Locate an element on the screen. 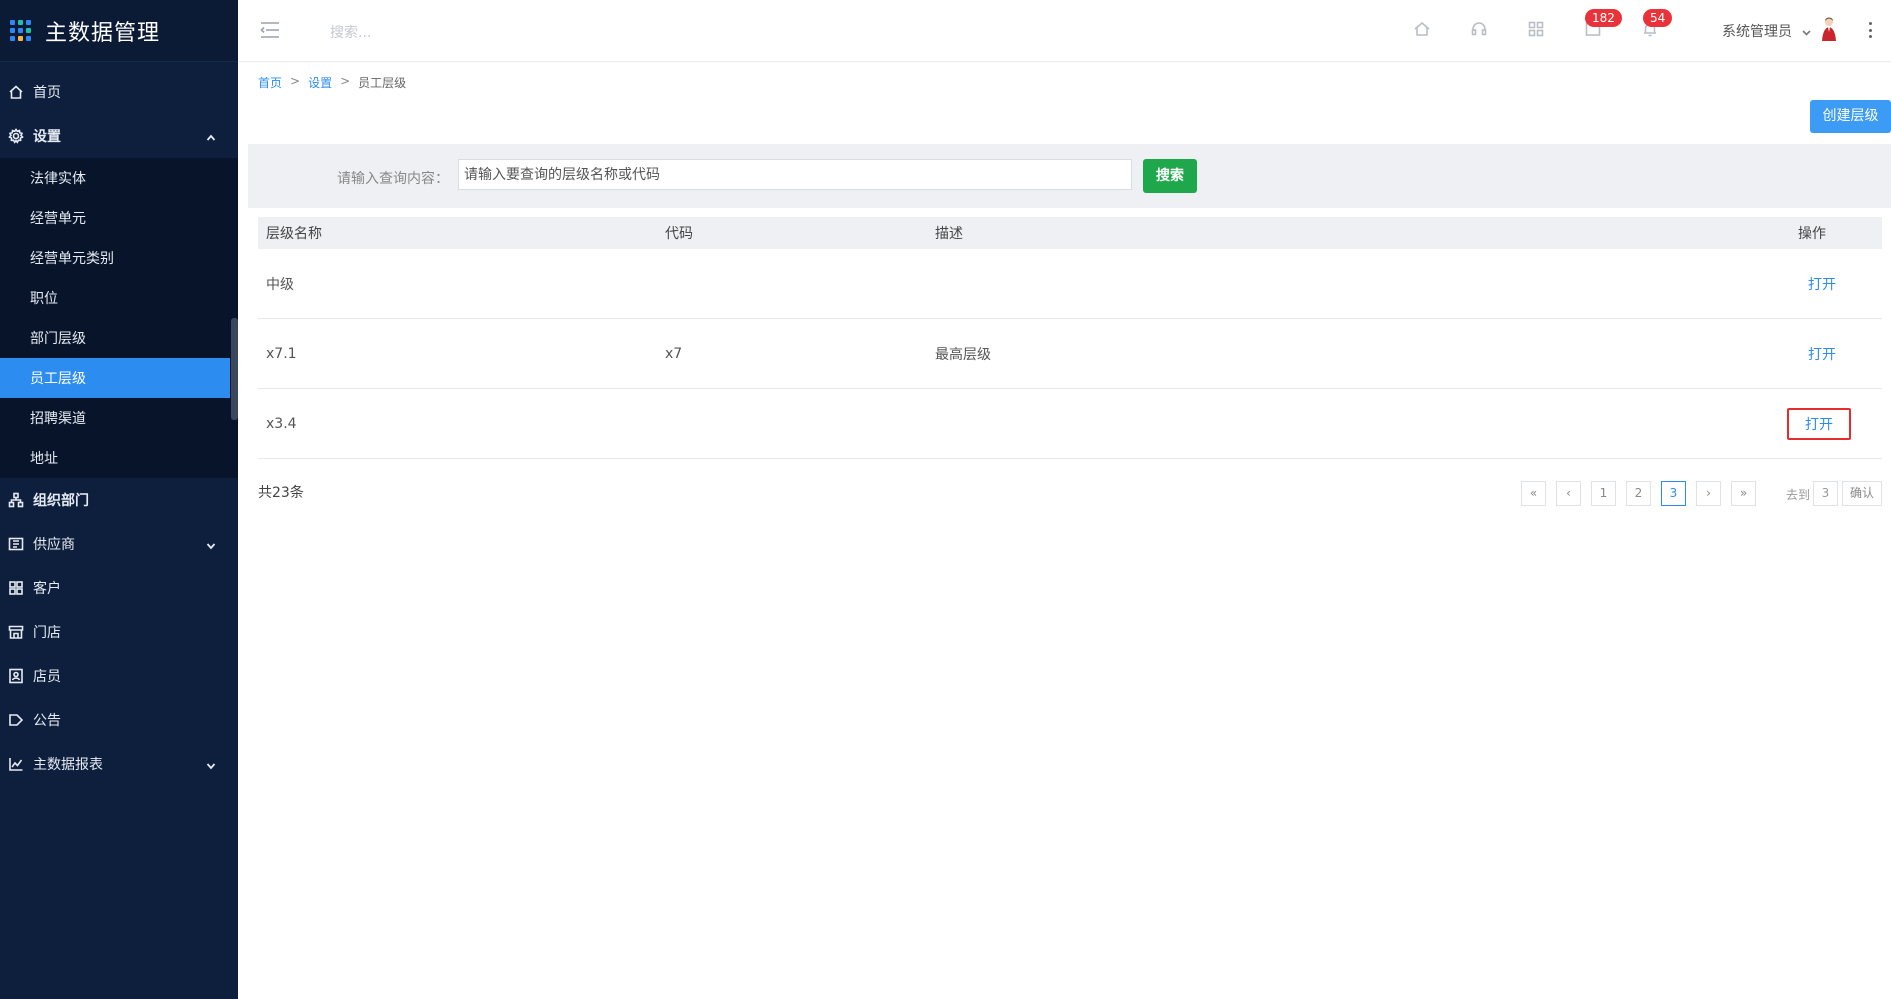 Image resolution: width=1891 pixels, height=999 pixels. avatar is located at coordinates (1829, 29).